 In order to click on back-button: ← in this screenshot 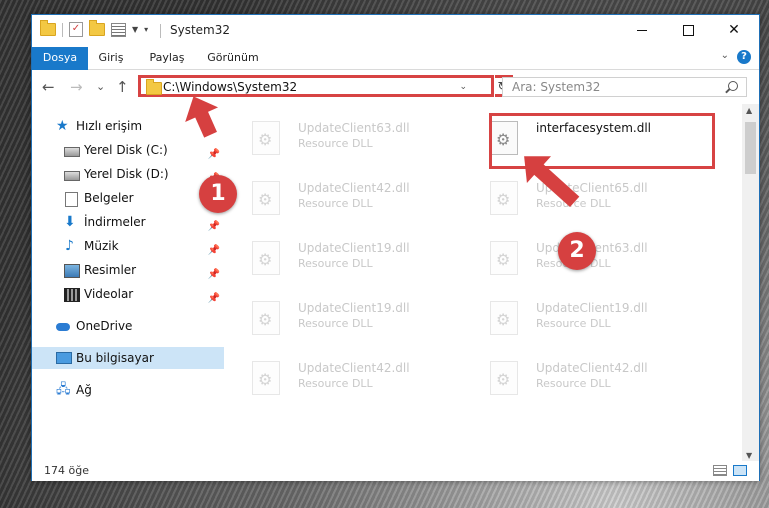, I will do `click(48, 87)`.